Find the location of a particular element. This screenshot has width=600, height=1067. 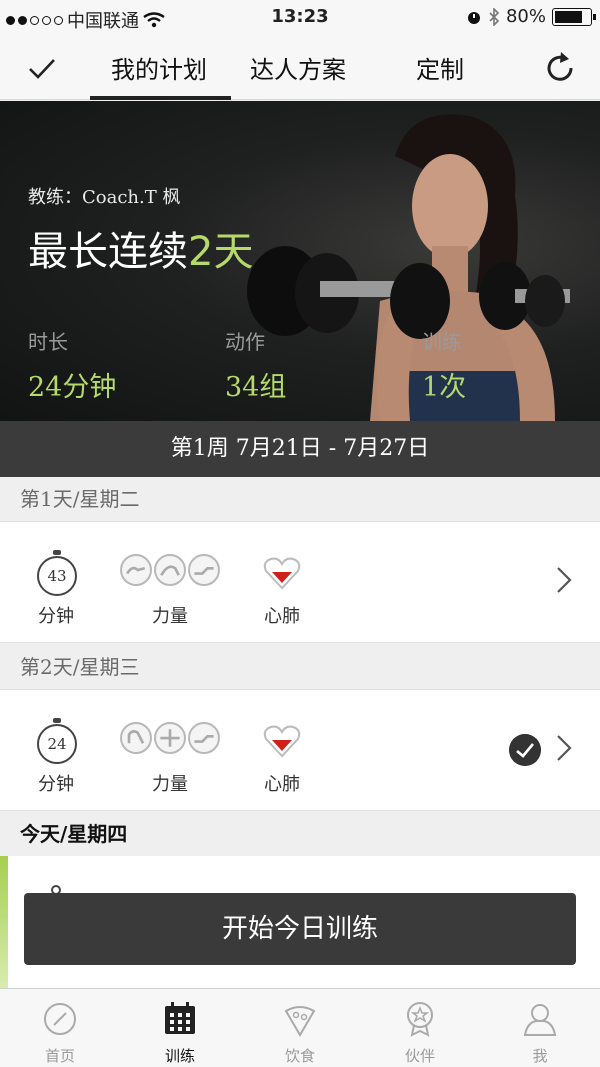

tab-expert-plans: 达人方案 is located at coordinates (298, 67).